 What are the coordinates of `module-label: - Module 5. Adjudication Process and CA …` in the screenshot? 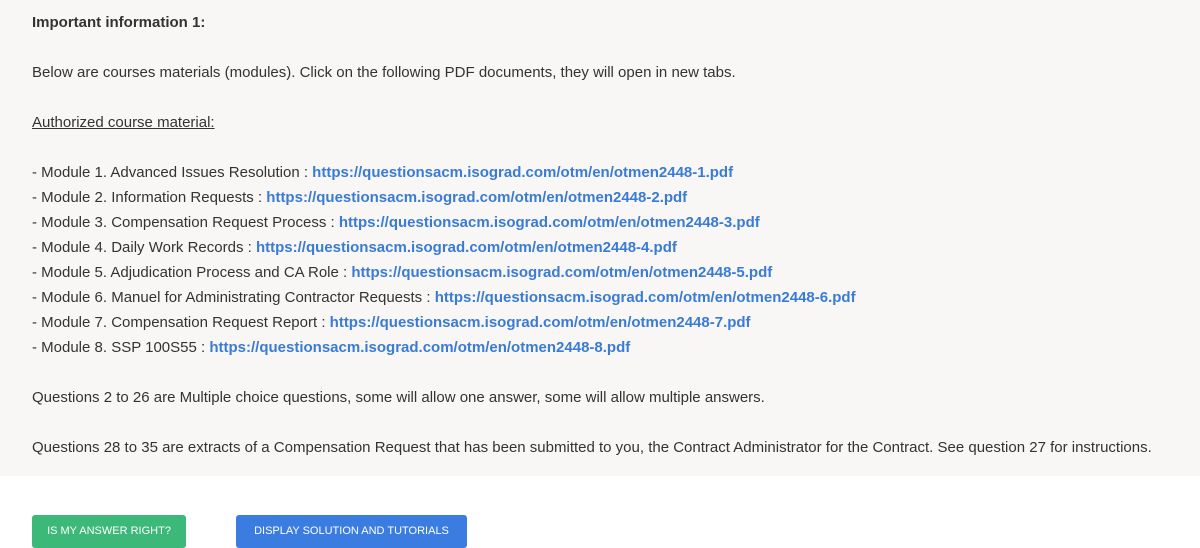 It's located at (192, 272).